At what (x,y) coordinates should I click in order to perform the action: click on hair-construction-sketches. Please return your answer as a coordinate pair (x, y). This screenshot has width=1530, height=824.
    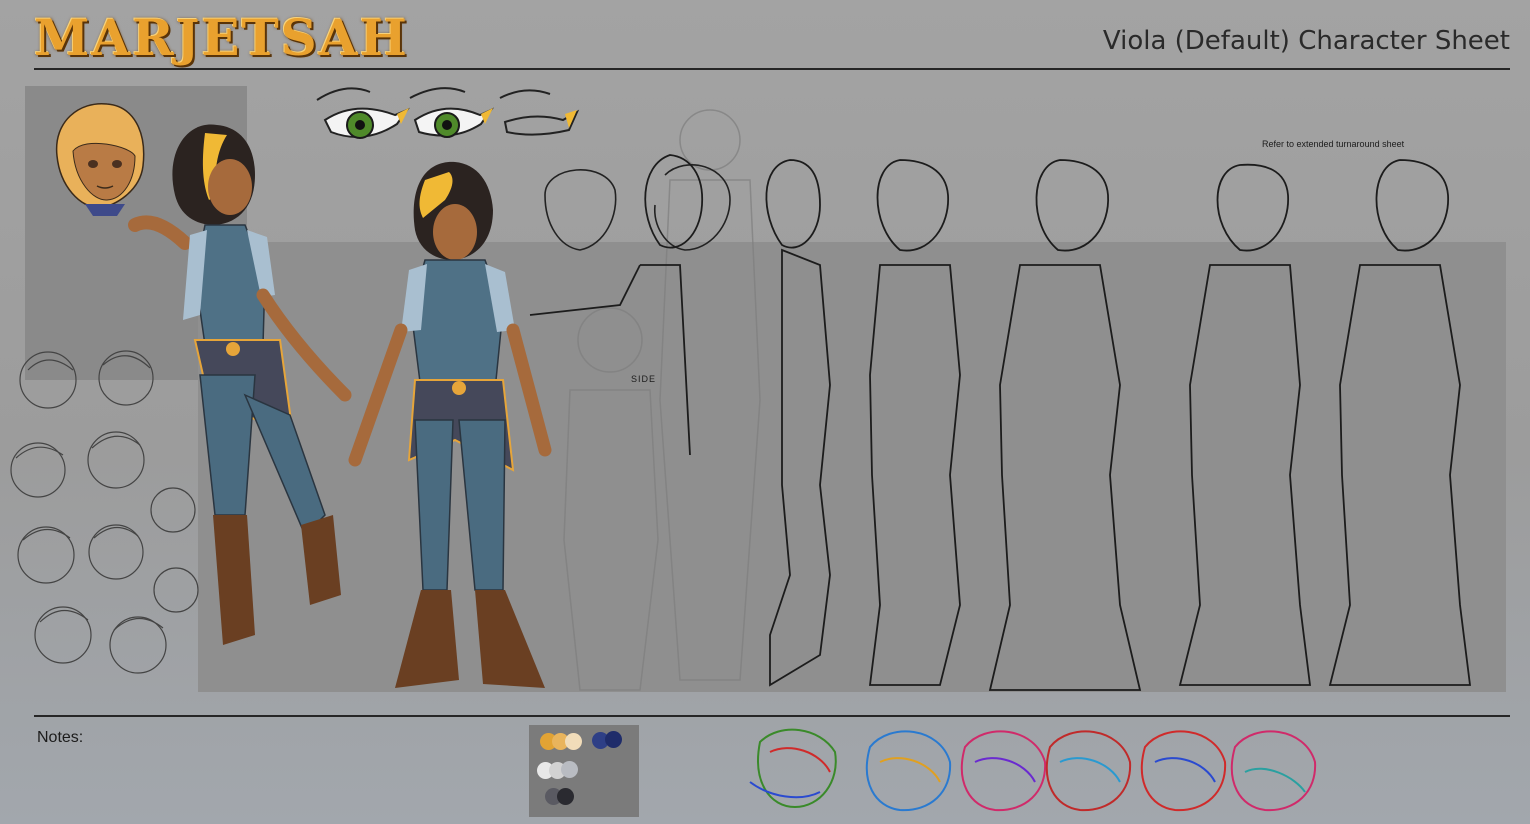
    Looking at the image, I should click on (1033, 770).